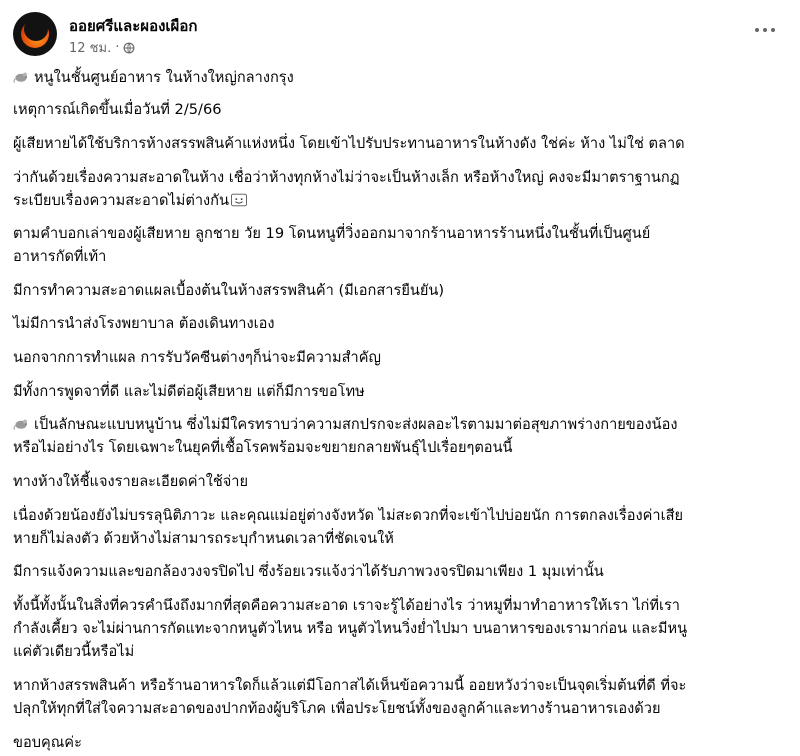 The width and height of the screenshot is (800, 756). I want to click on post-title-text: หนูในชั้นศูนย์อาหาร ในห้างใหญ่กลางกรุง, so click(164, 77).